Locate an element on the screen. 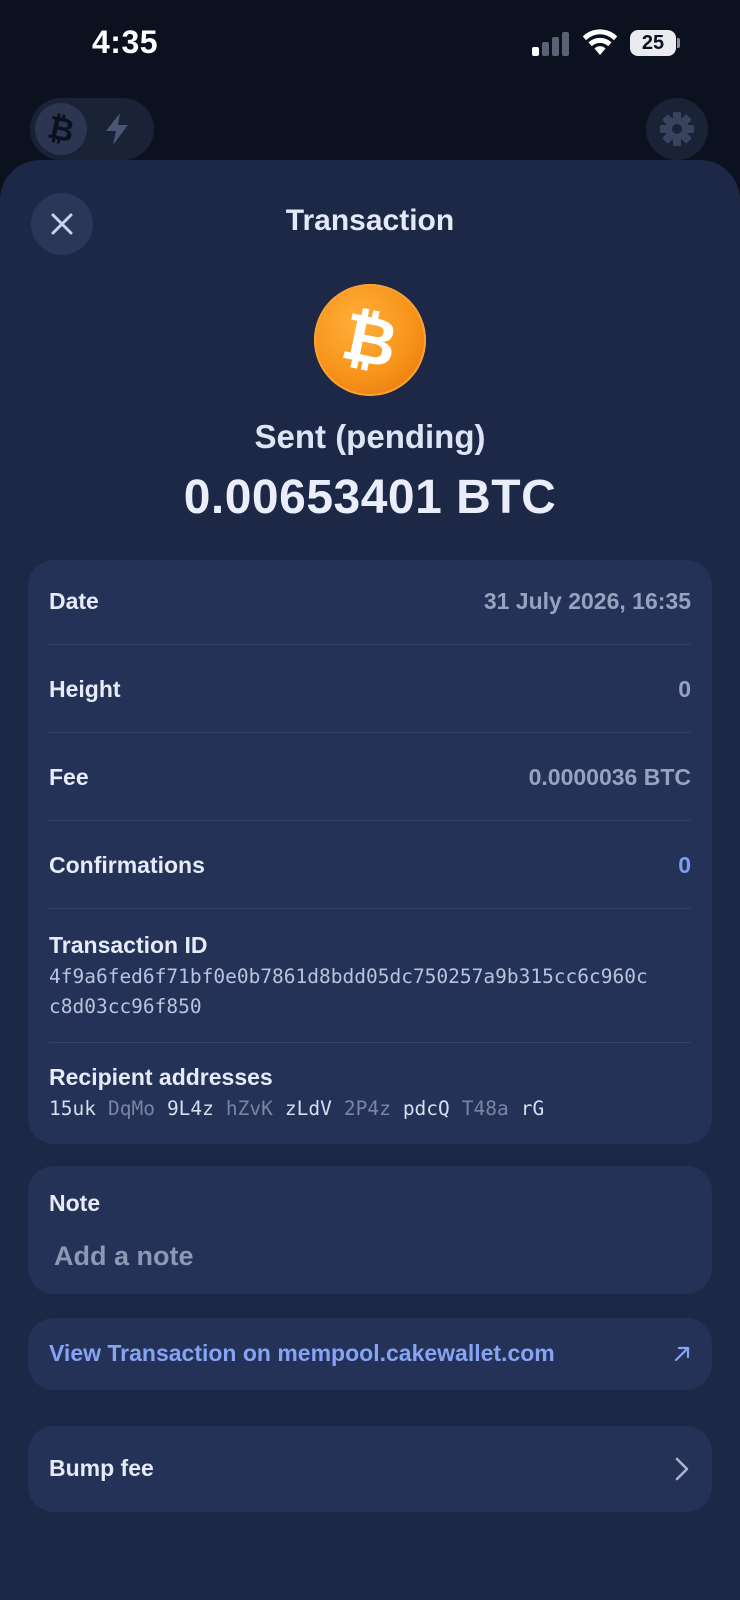 The height and width of the screenshot is (1600, 740). bump-fee-label: Bump fee is located at coordinates (101, 1468).